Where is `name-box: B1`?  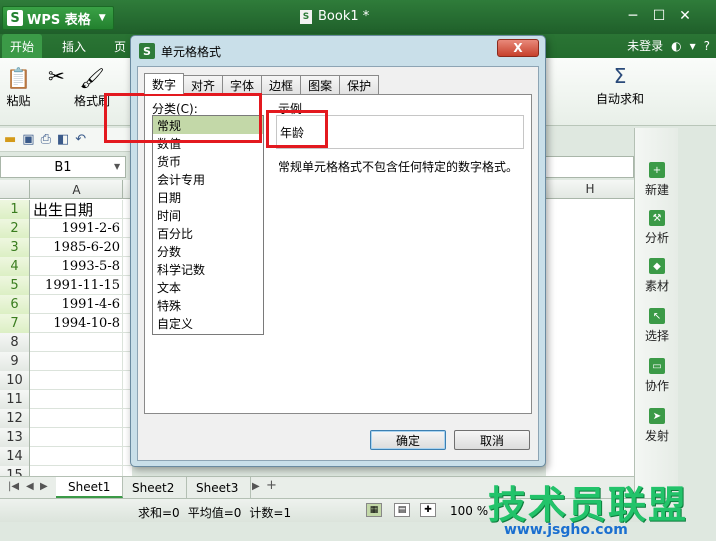
name-box: B1 is located at coordinates (63, 167).